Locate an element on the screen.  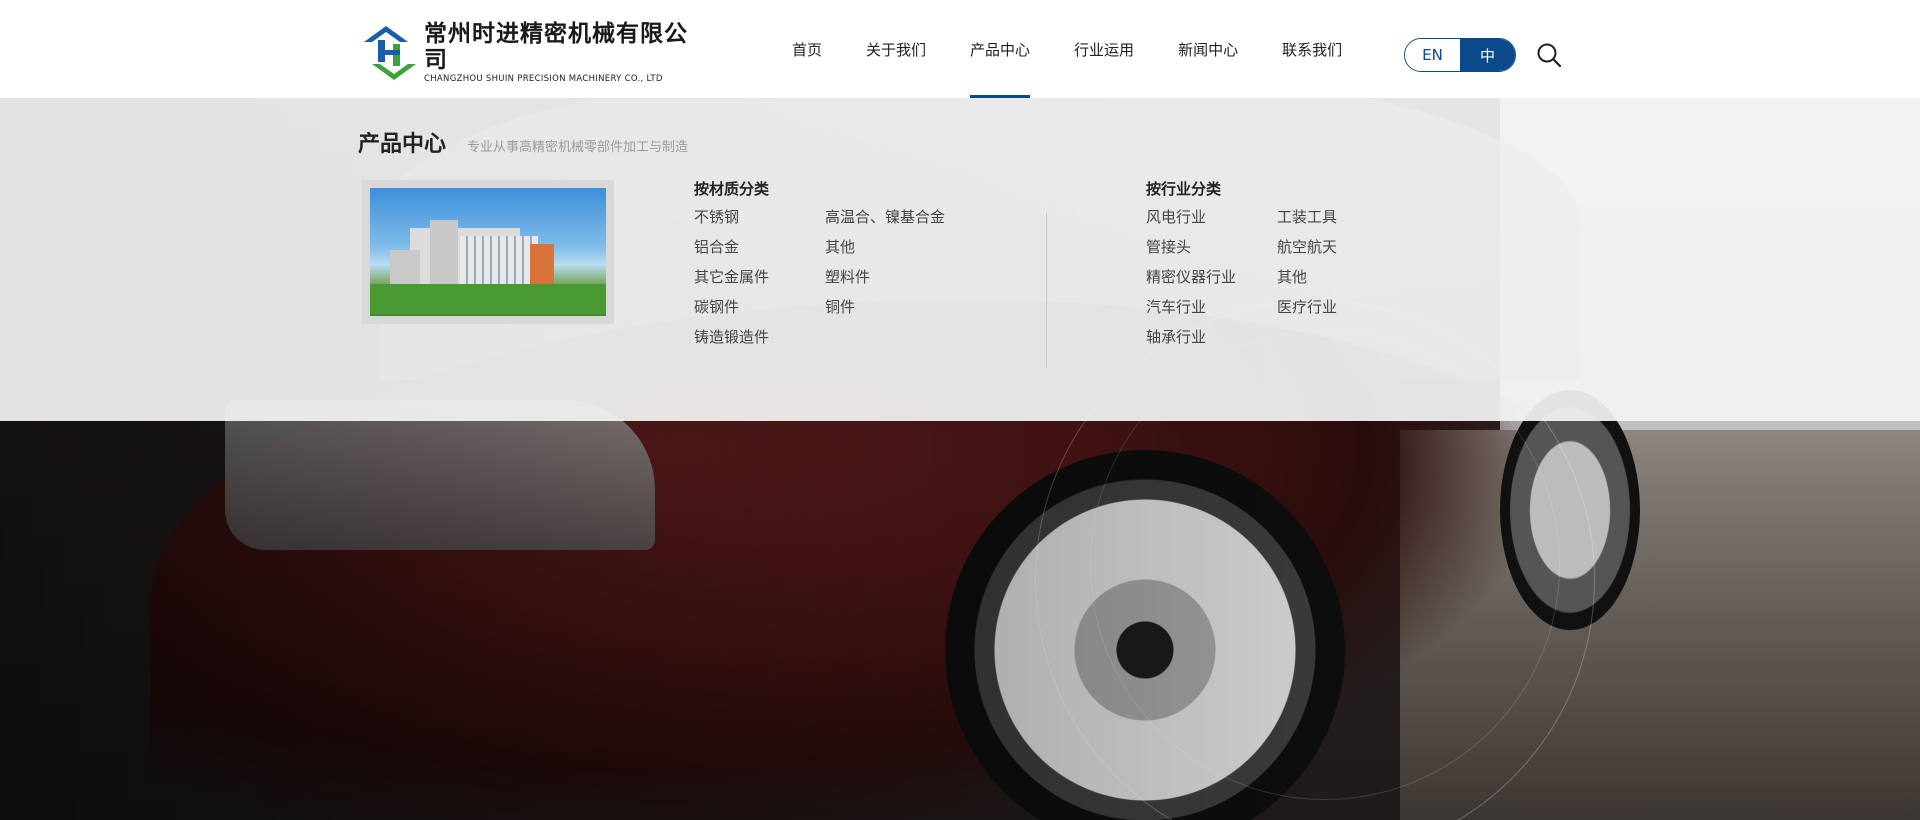
category-link: 医疗行业 is located at coordinates (1342, 307).